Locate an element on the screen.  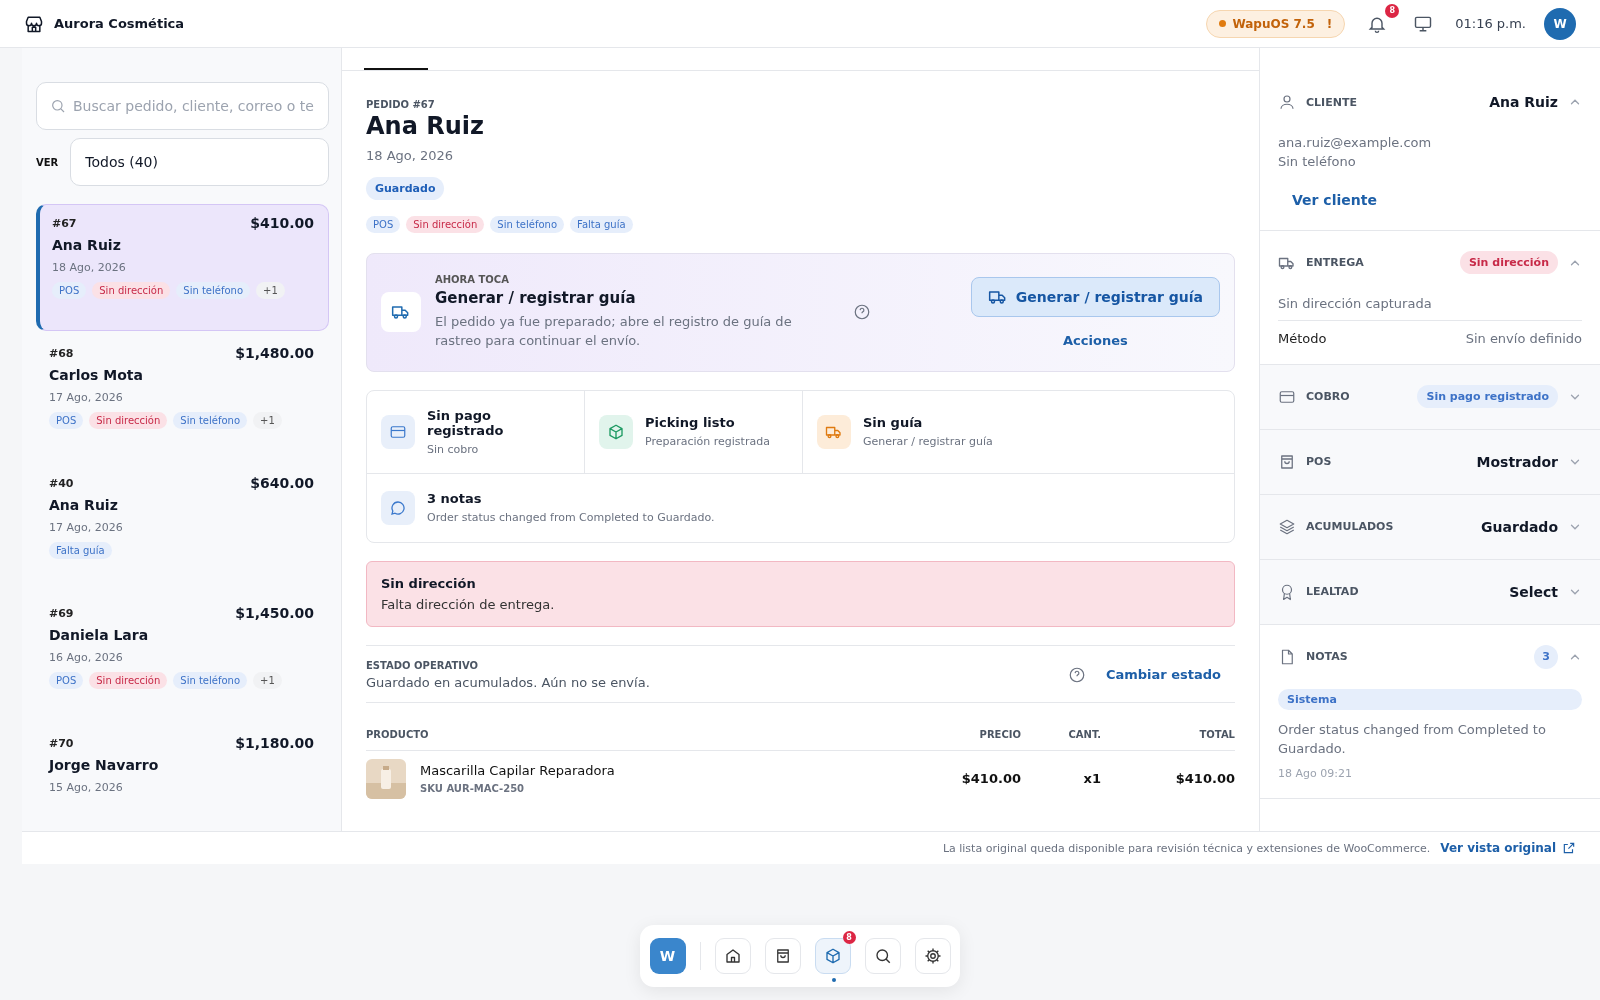
status-tag: Sin pago registrado is located at coordinates (1487, 397).